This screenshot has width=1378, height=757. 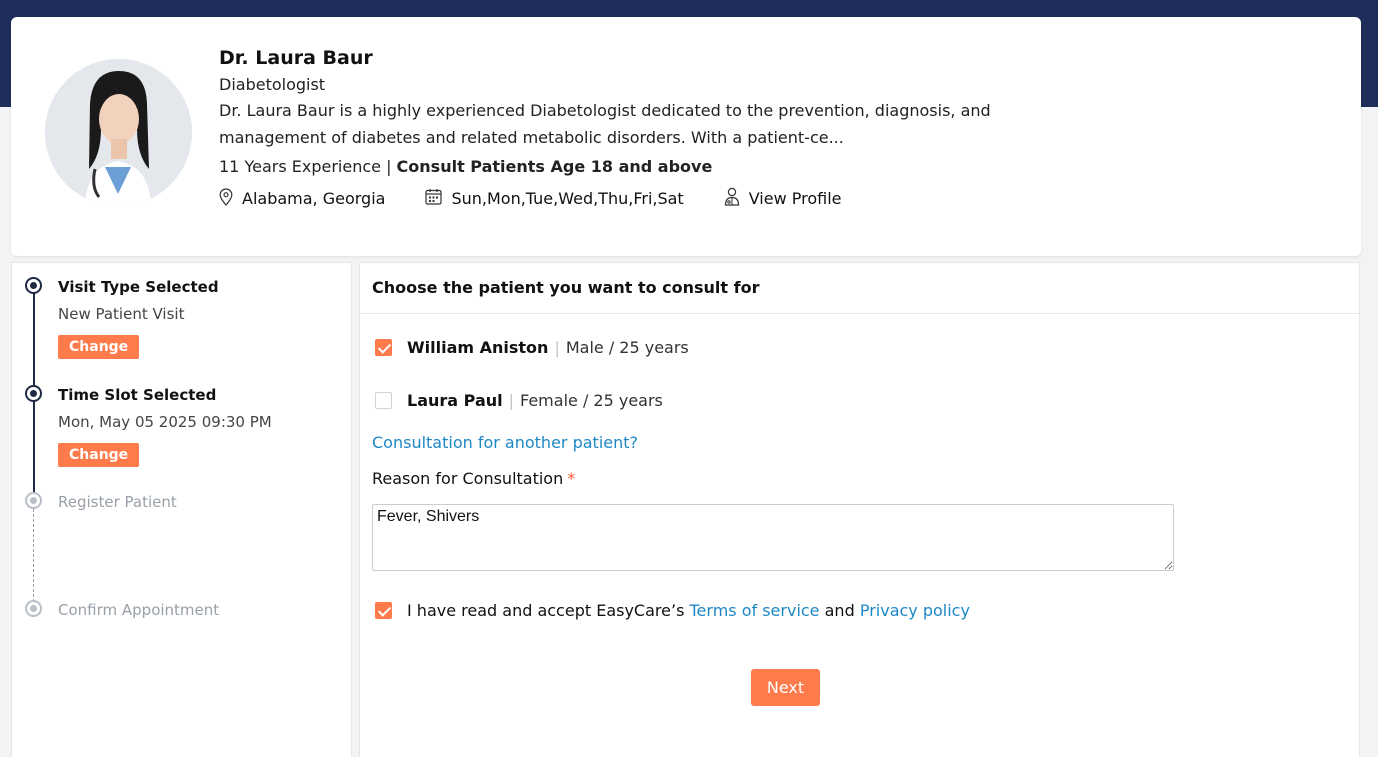 I want to click on map-pin-icon, so click(x=230, y=198).